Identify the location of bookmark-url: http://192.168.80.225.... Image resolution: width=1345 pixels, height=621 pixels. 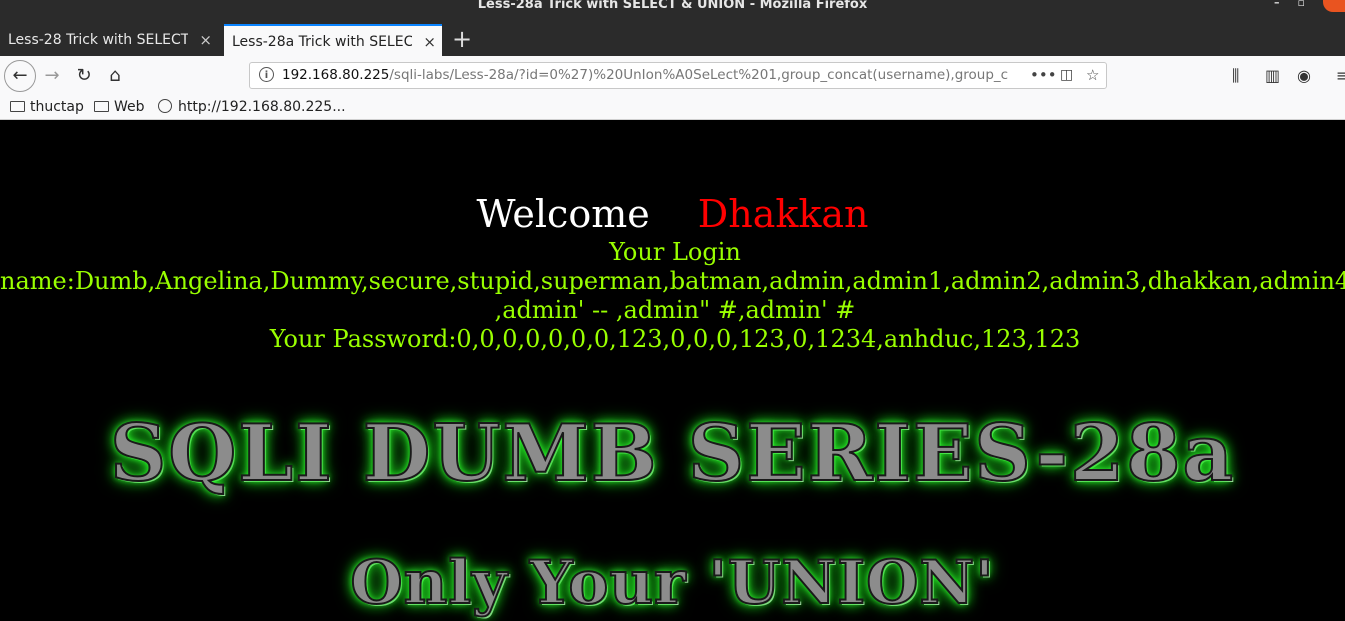
(252, 107).